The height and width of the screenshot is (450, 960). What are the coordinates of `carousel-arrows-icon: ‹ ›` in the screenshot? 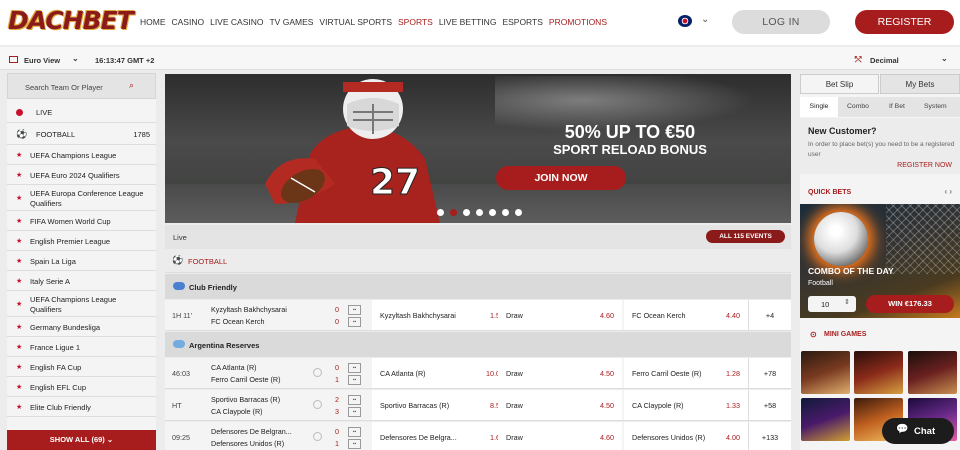 It's located at (948, 191).